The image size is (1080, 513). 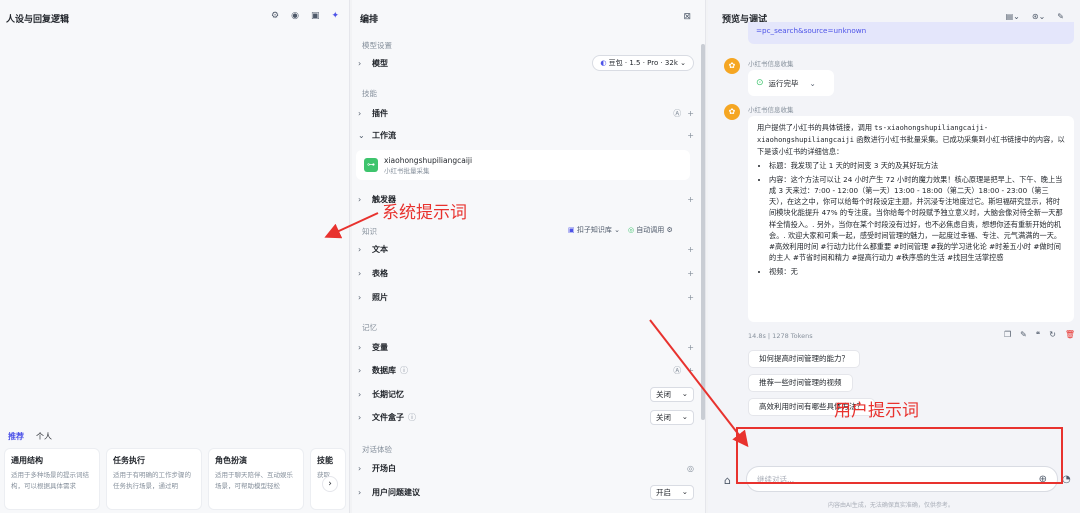 What do you see at coordinates (771, 110) in the screenshot?
I see `bot-name: 小红书信息收集` at bounding box center [771, 110].